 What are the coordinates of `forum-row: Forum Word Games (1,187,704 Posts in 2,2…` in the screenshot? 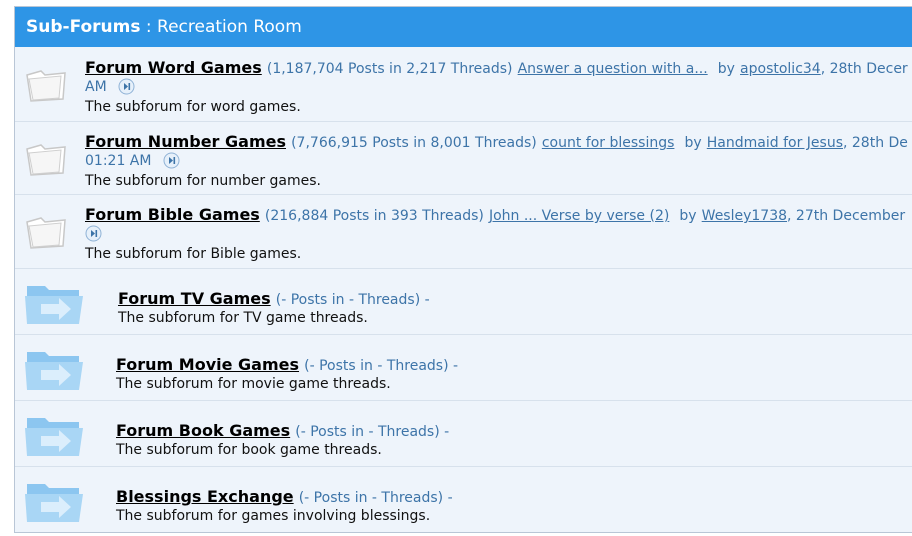 It's located at (463, 84).